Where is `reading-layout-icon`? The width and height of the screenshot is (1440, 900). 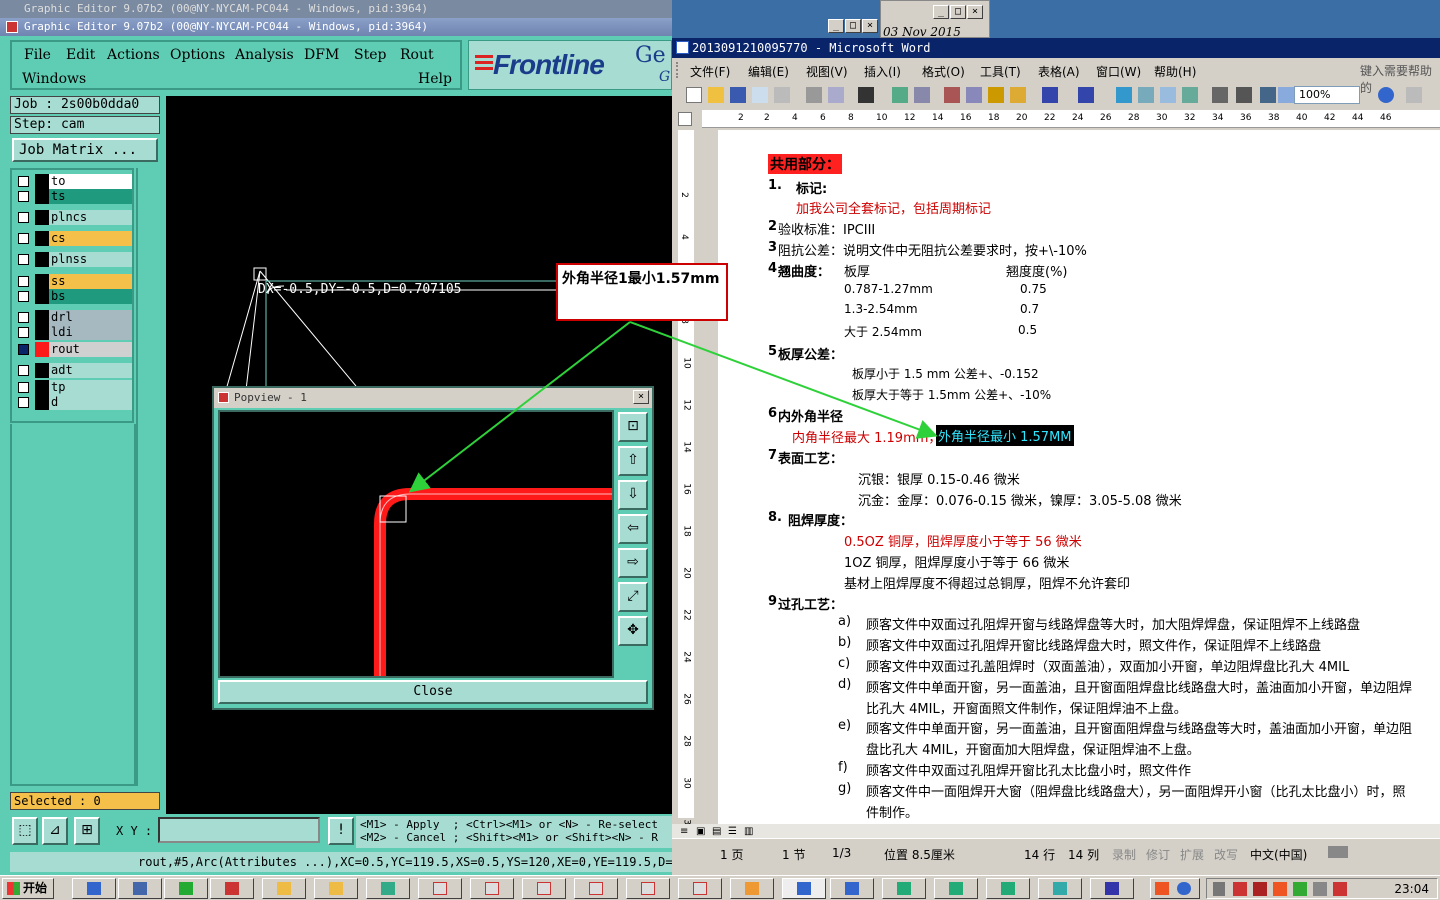 reading-layout-icon is located at coordinates (1414, 95).